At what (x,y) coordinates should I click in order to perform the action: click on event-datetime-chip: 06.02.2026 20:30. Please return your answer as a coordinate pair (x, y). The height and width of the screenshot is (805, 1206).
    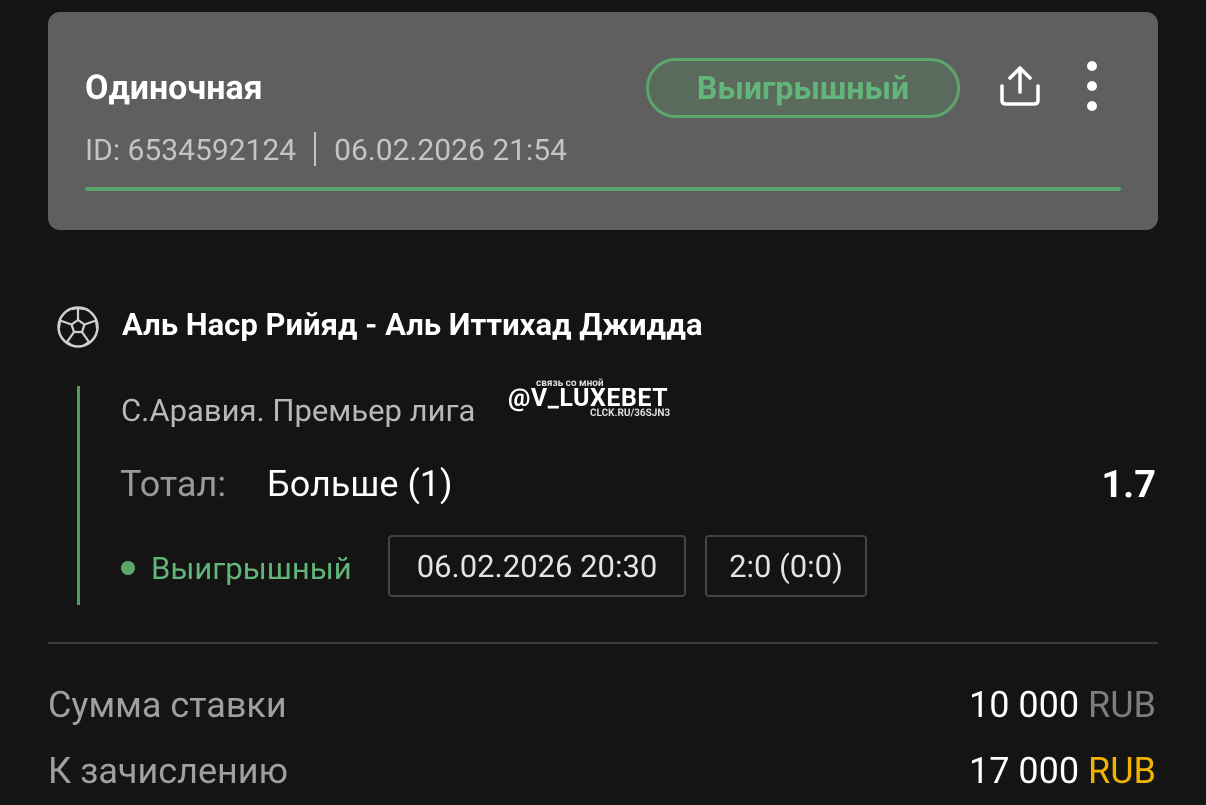
    Looking at the image, I should click on (537, 566).